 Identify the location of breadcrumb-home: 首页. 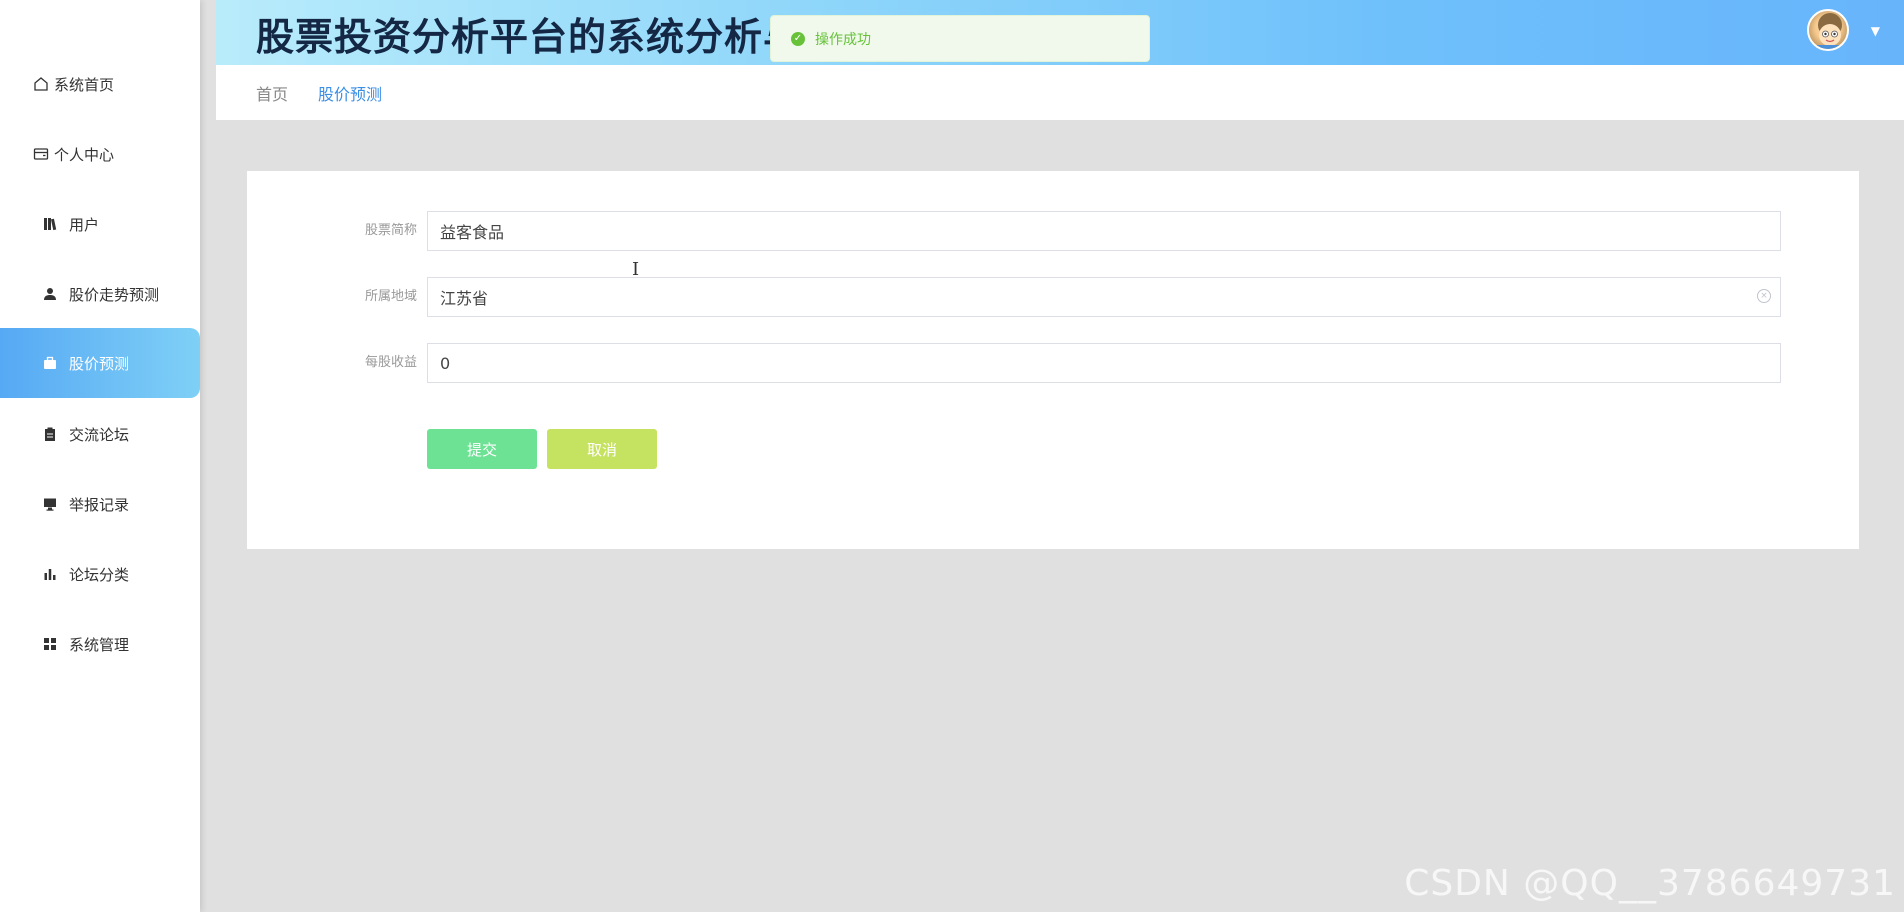
(272, 93).